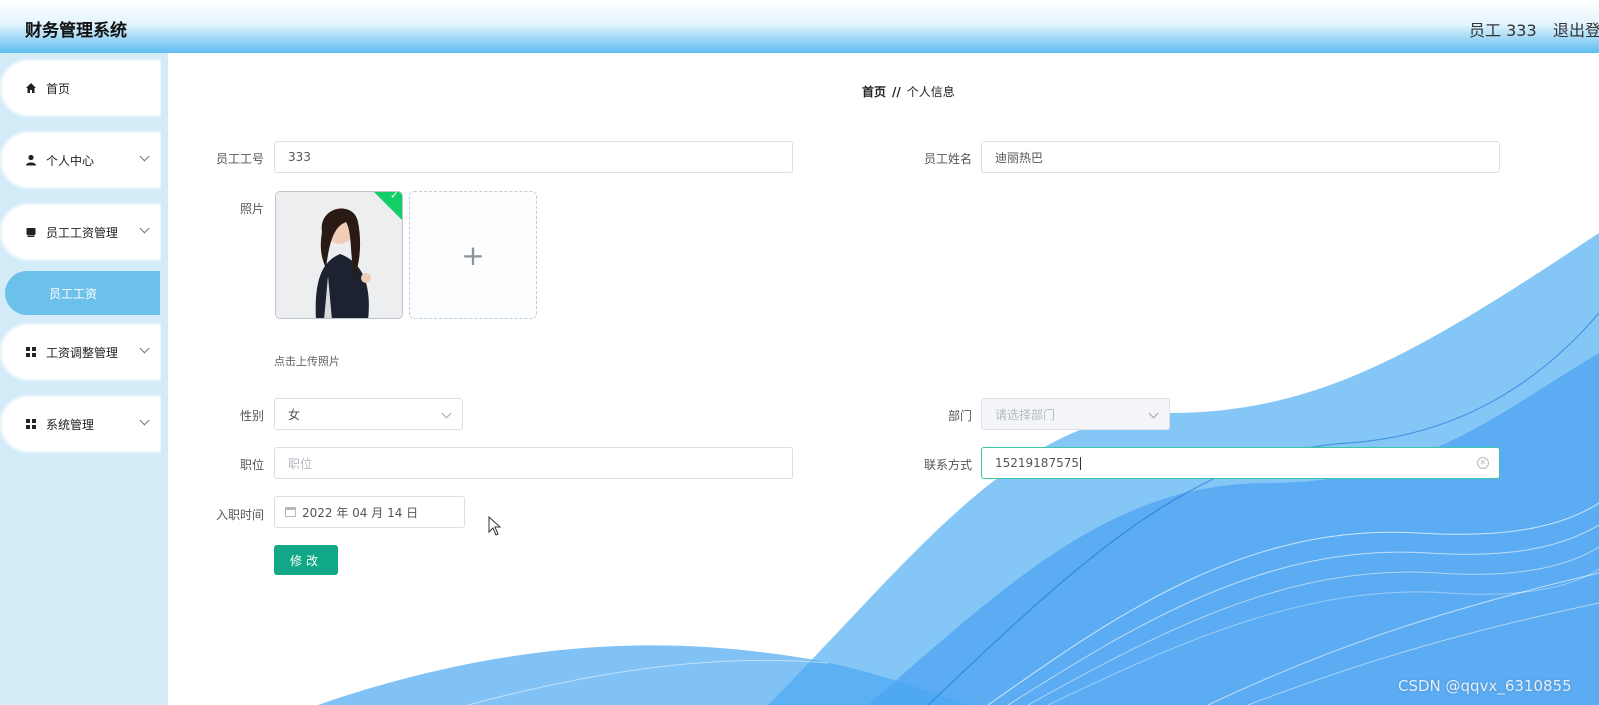  What do you see at coordinates (58, 88) in the screenshot?
I see `sidebar-item-label: 首页` at bounding box center [58, 88].